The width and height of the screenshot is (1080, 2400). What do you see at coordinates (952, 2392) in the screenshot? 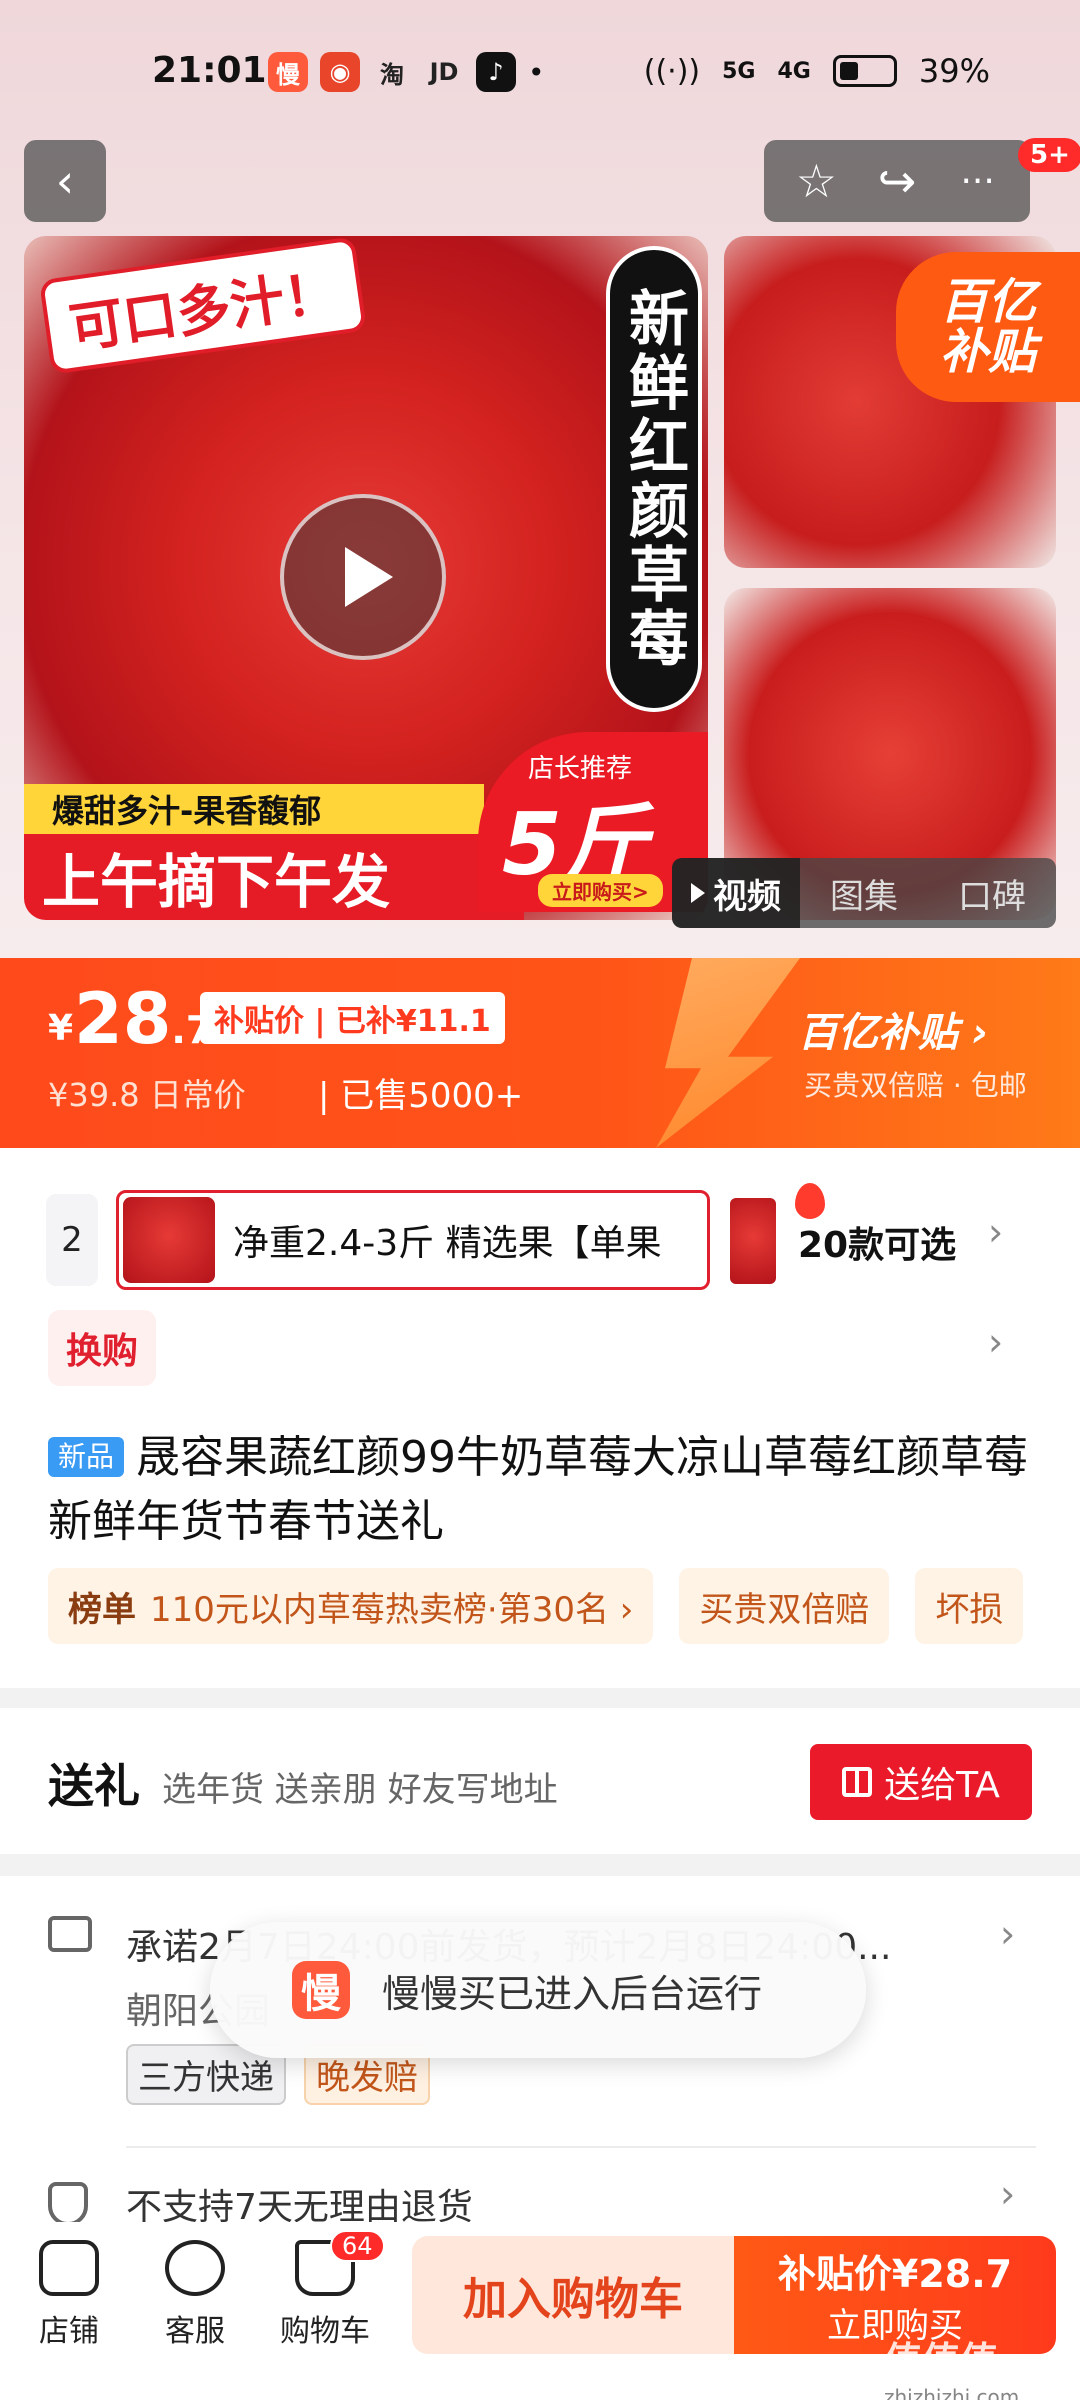
I see `watermark-url: zhizhizhi.com` at bounding box center [952, 2392].